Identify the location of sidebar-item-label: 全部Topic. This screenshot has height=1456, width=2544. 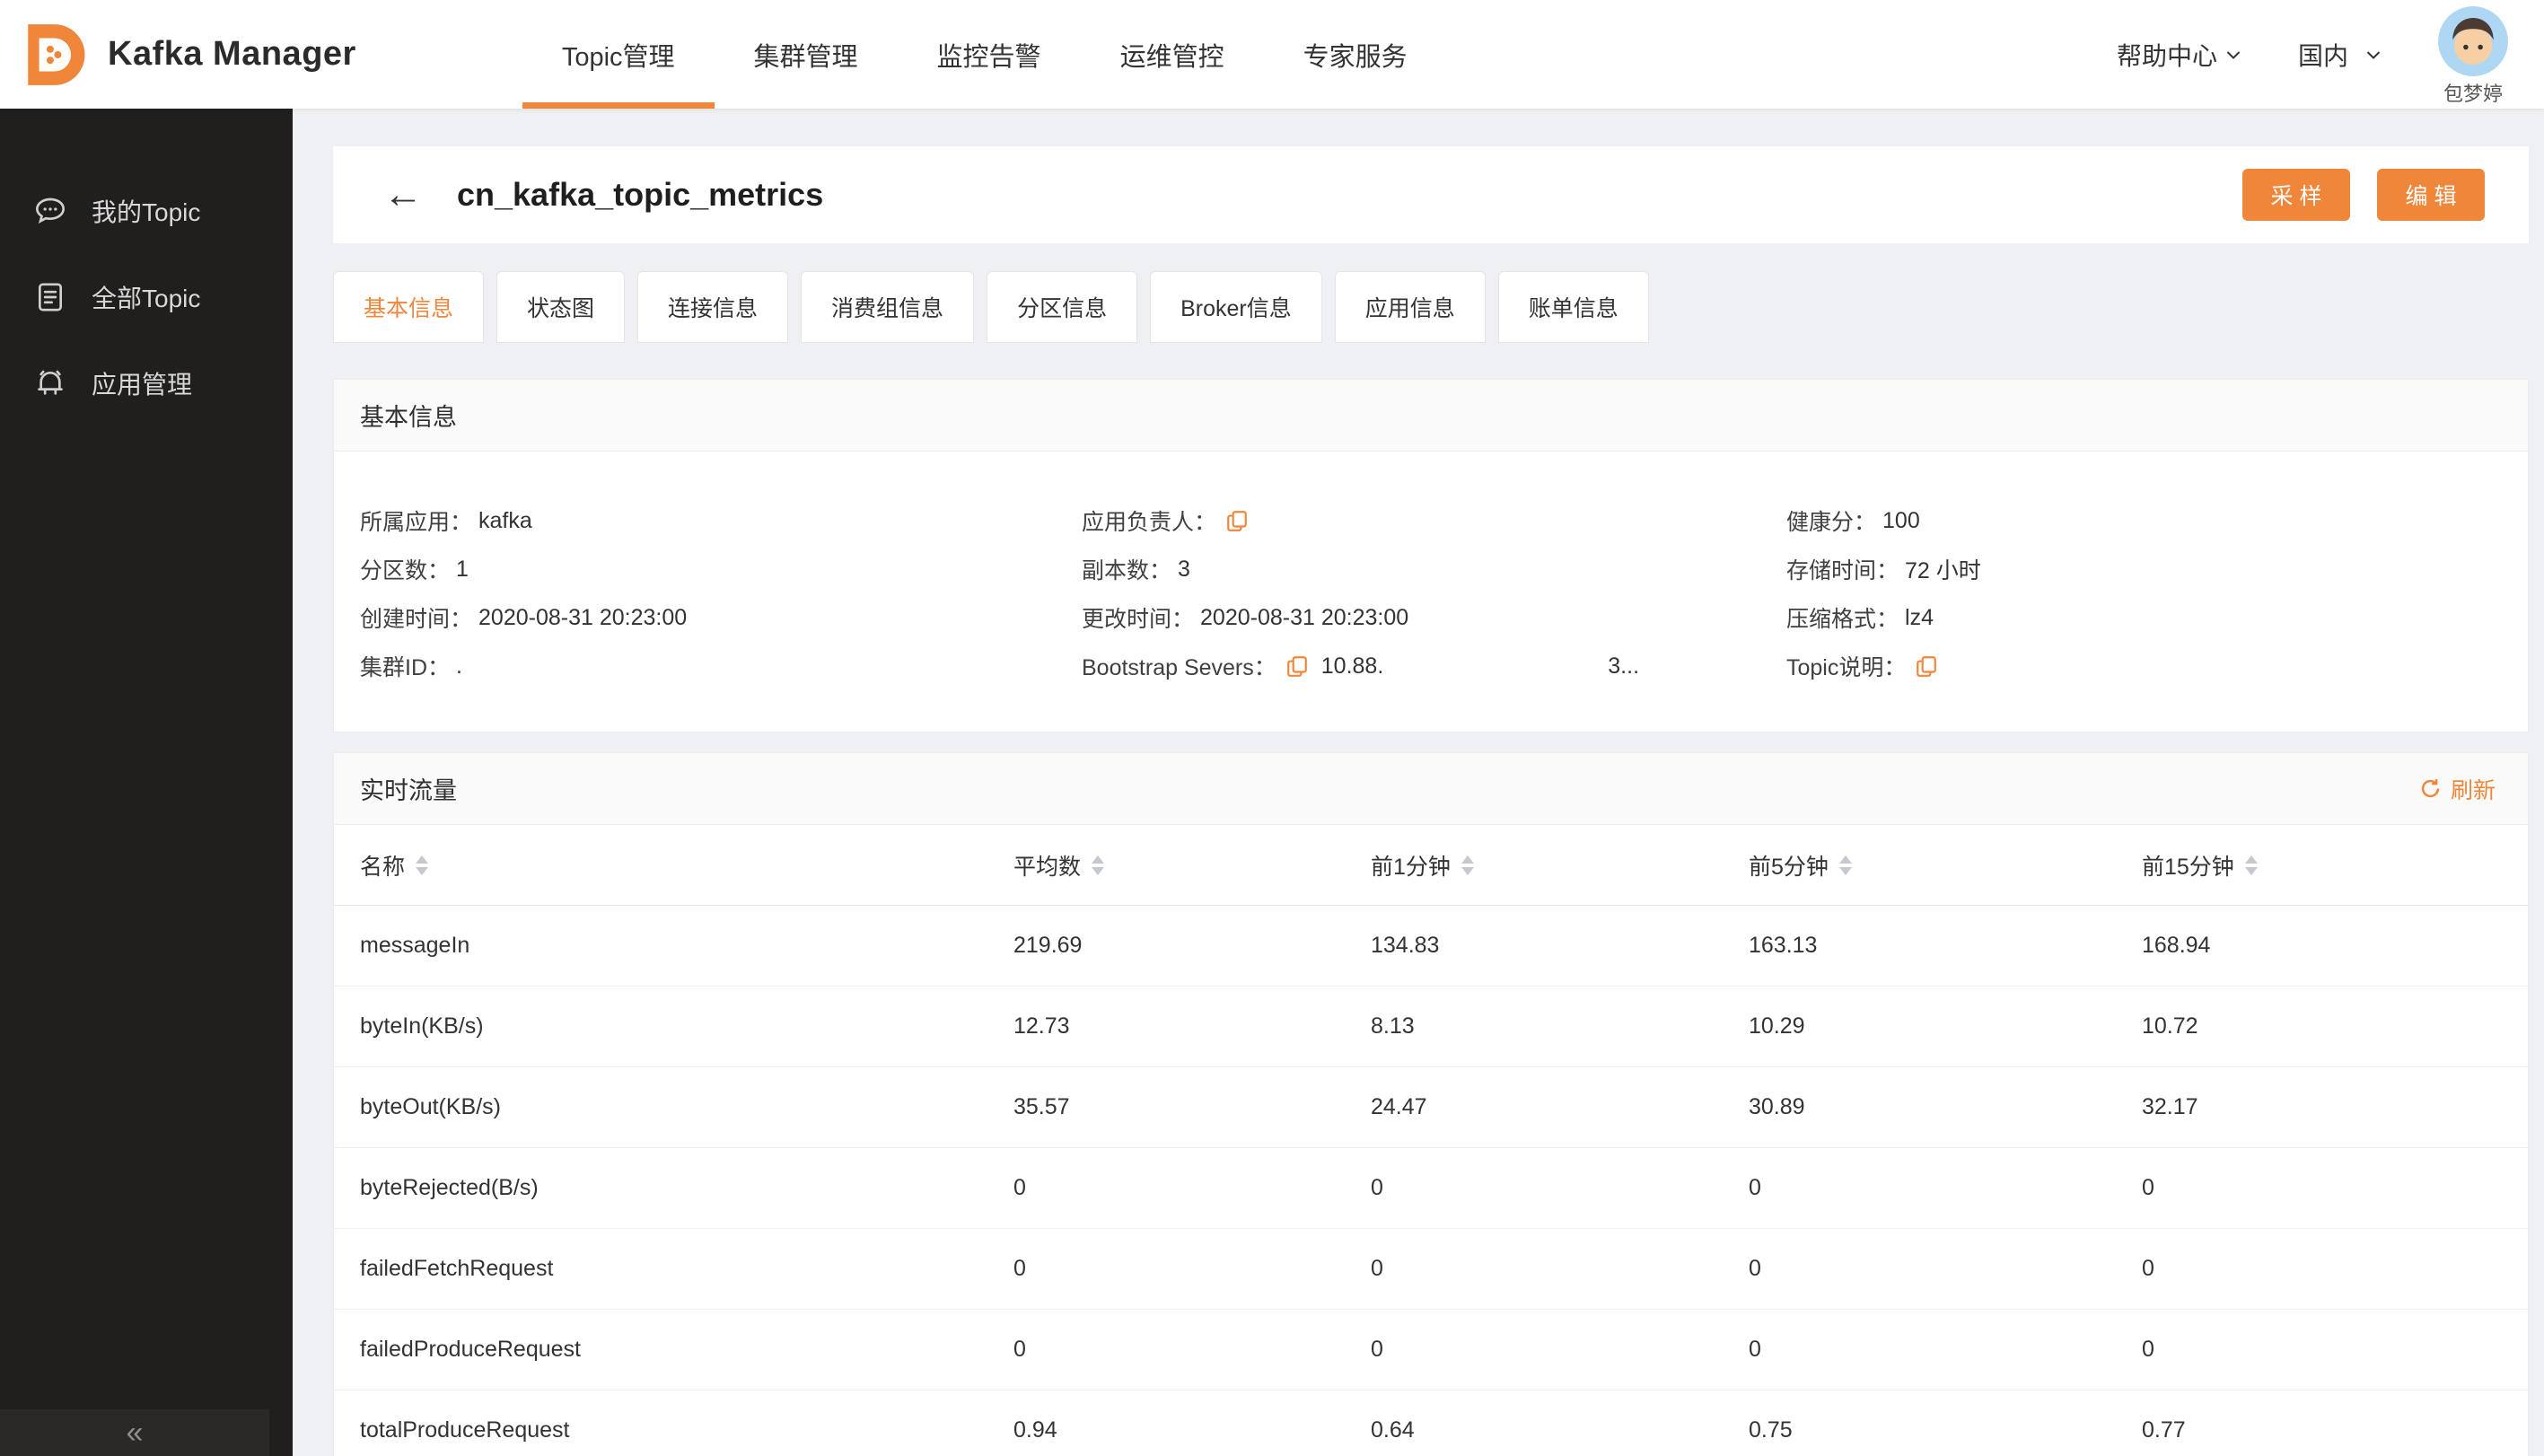
(146, 298).